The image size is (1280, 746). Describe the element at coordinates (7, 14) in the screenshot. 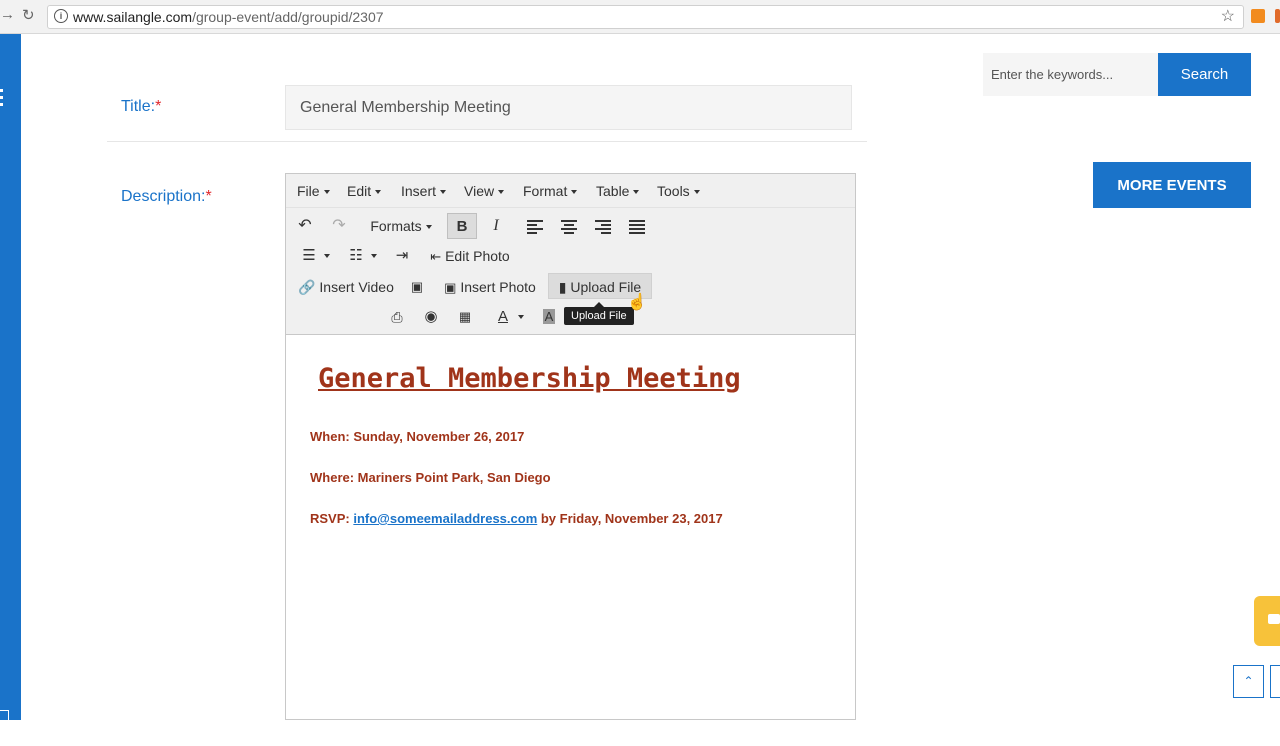

I see `forward-icon: →` at that location.